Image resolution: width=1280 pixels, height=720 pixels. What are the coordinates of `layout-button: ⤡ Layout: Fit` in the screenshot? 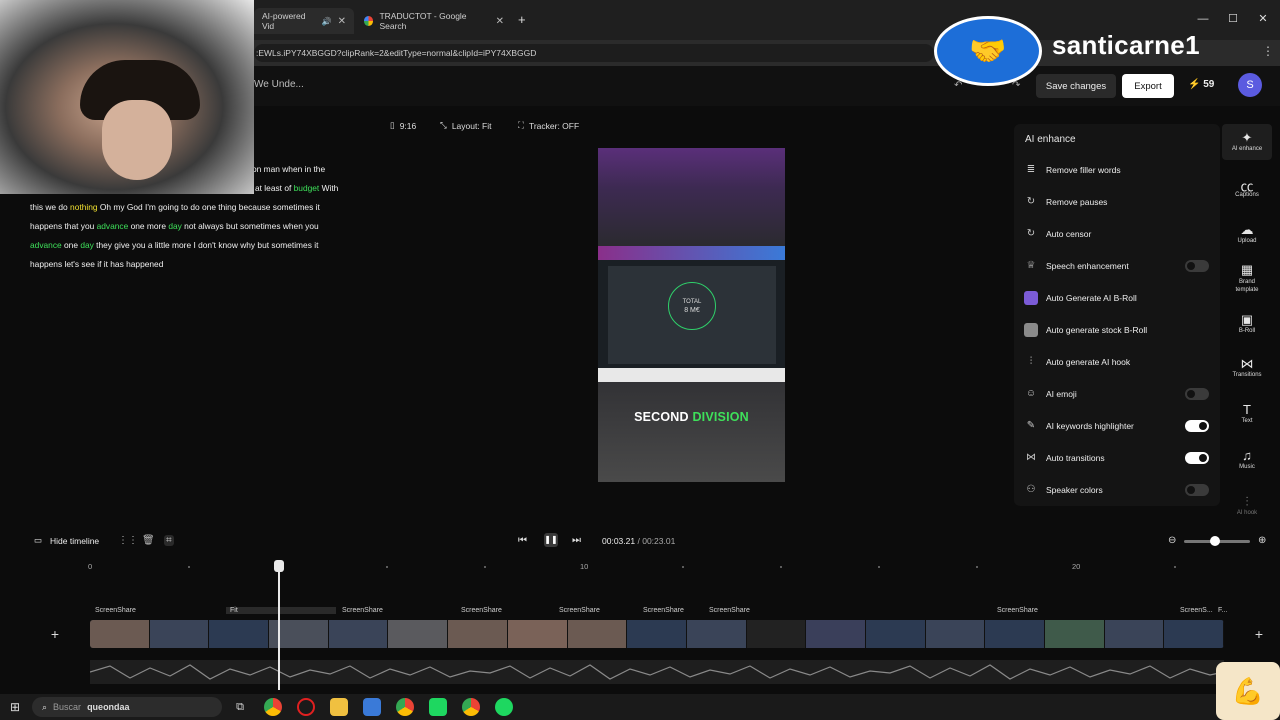 It's located at (466, 125).